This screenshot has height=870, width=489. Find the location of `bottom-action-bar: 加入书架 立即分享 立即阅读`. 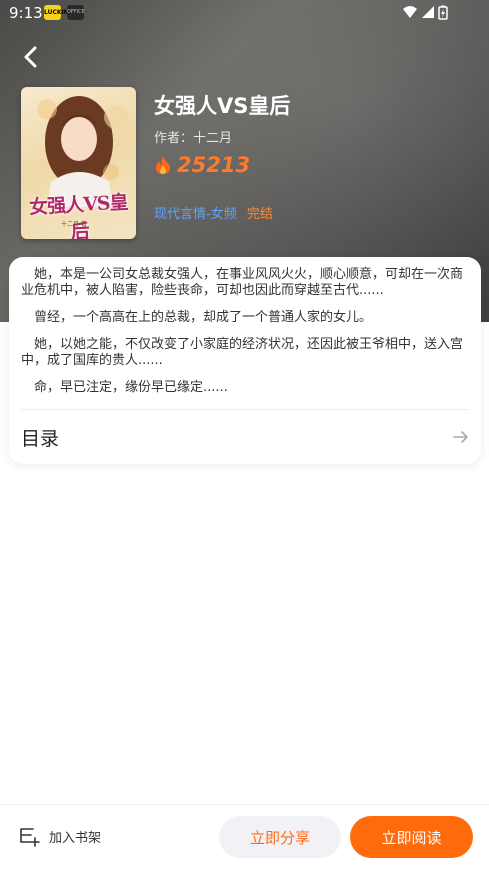

bottom-action-bar: 加入书架 立即分享 立即阅读 is located at coordinates (244, 837).